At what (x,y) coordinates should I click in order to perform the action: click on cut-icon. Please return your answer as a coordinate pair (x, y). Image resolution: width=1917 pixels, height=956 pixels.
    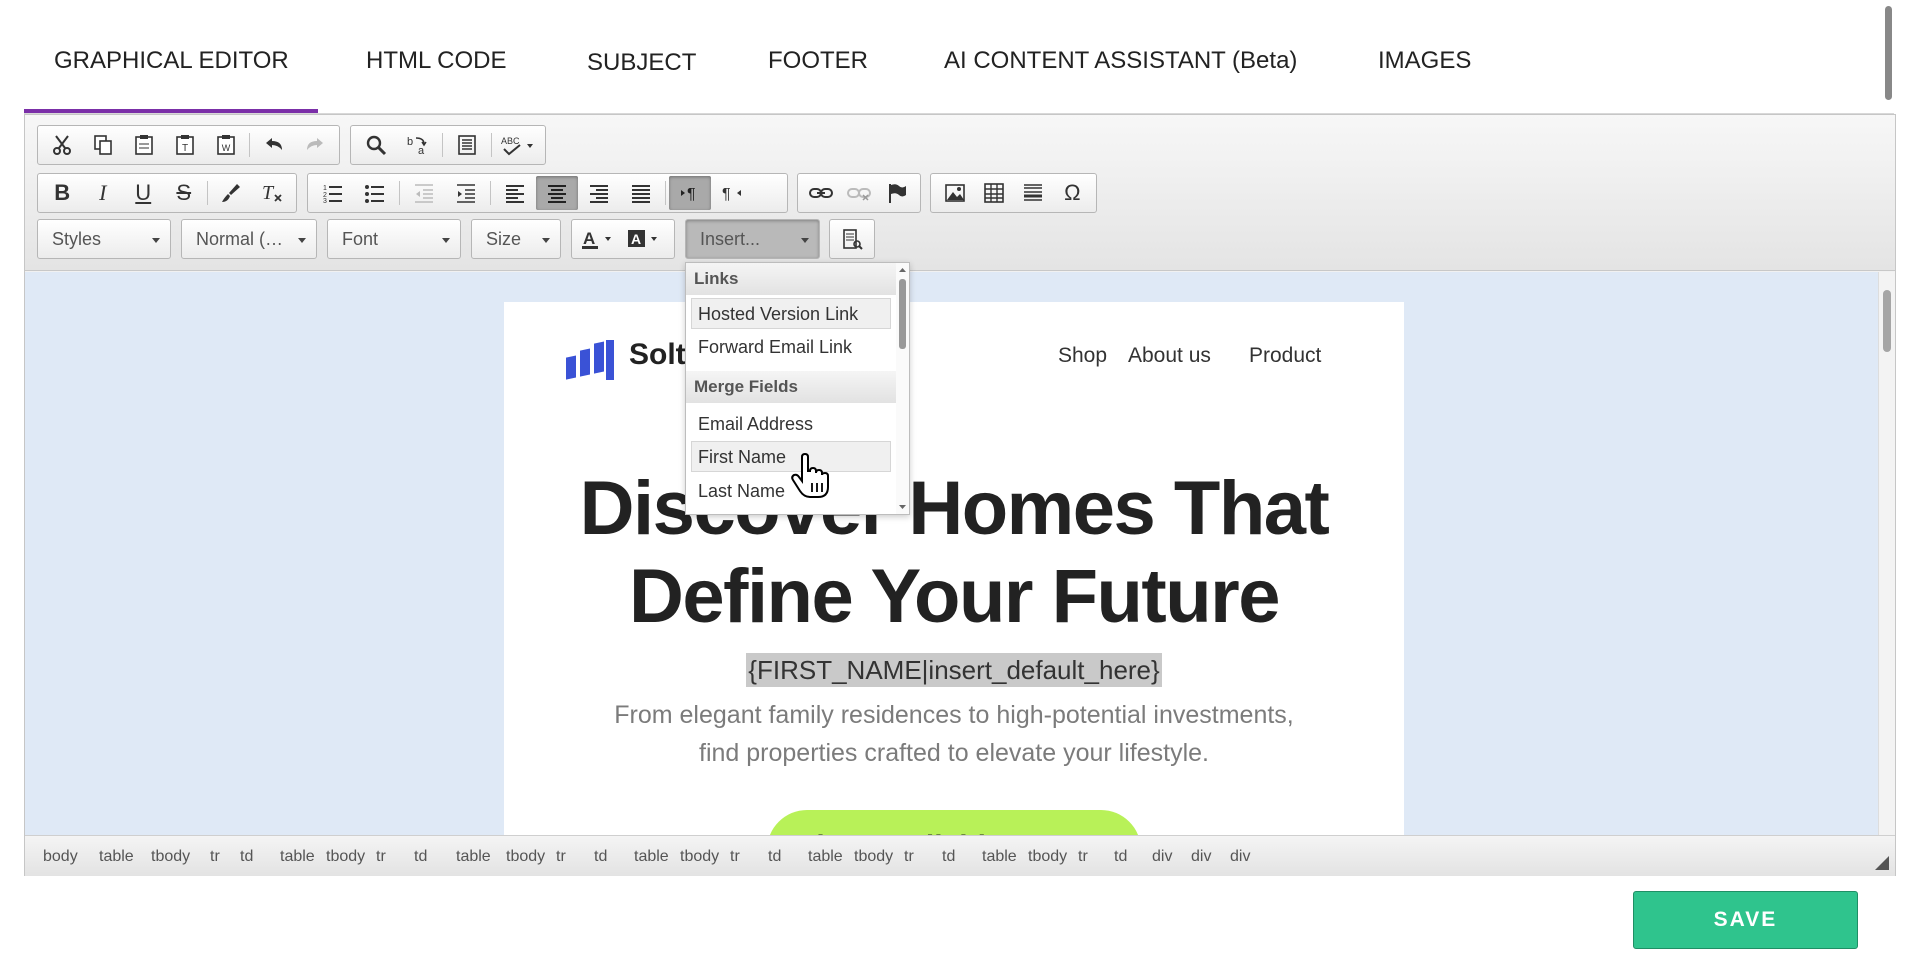
    Looking at the image, I should click on (62, 145).